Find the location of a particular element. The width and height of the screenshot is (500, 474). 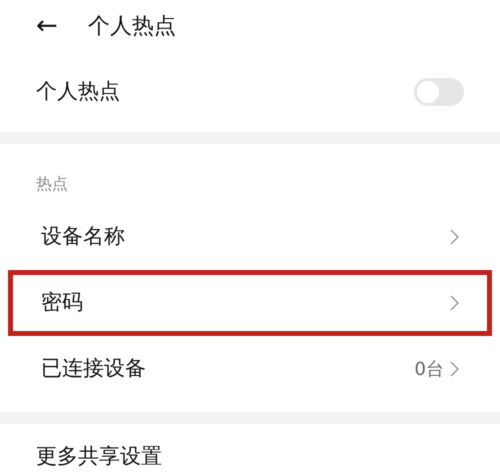

toggle-switch is located at coordinates (439, 92).